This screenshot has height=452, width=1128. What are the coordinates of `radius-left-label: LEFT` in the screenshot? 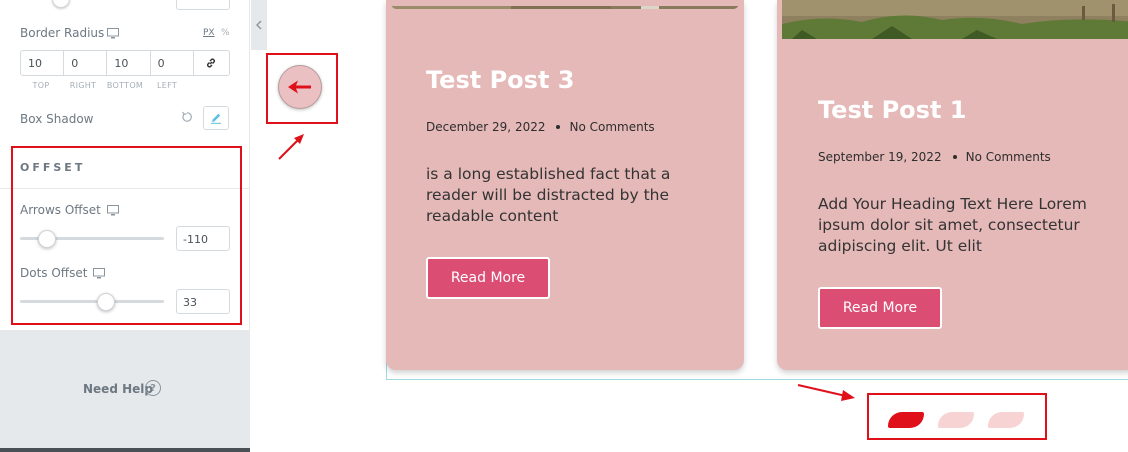 It's located at (167, 85).